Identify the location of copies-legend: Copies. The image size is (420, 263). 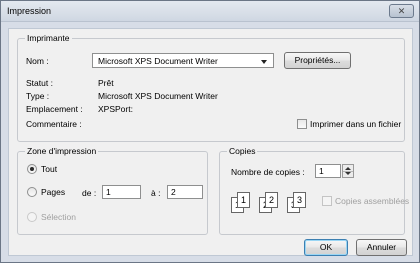
(242, 151).